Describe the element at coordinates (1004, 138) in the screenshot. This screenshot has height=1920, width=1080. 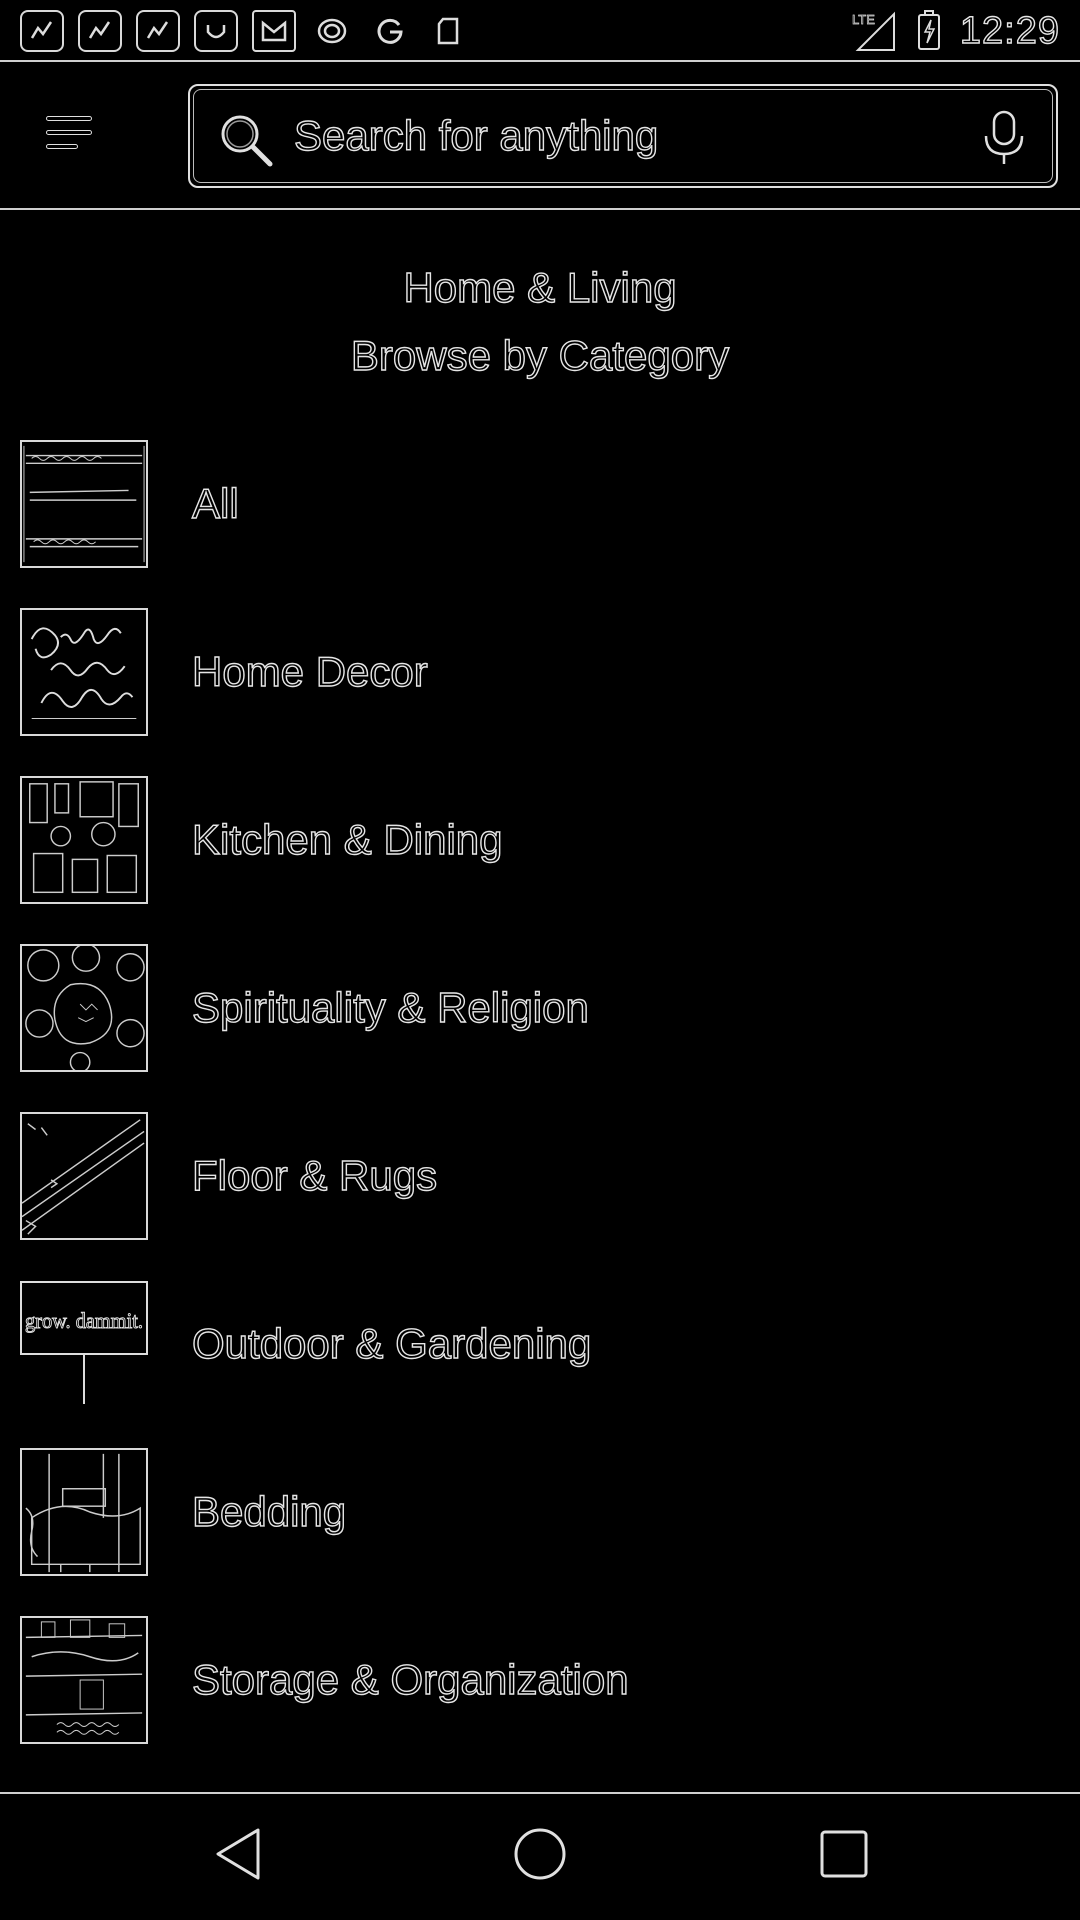
I see `microphone-icon` at that location.